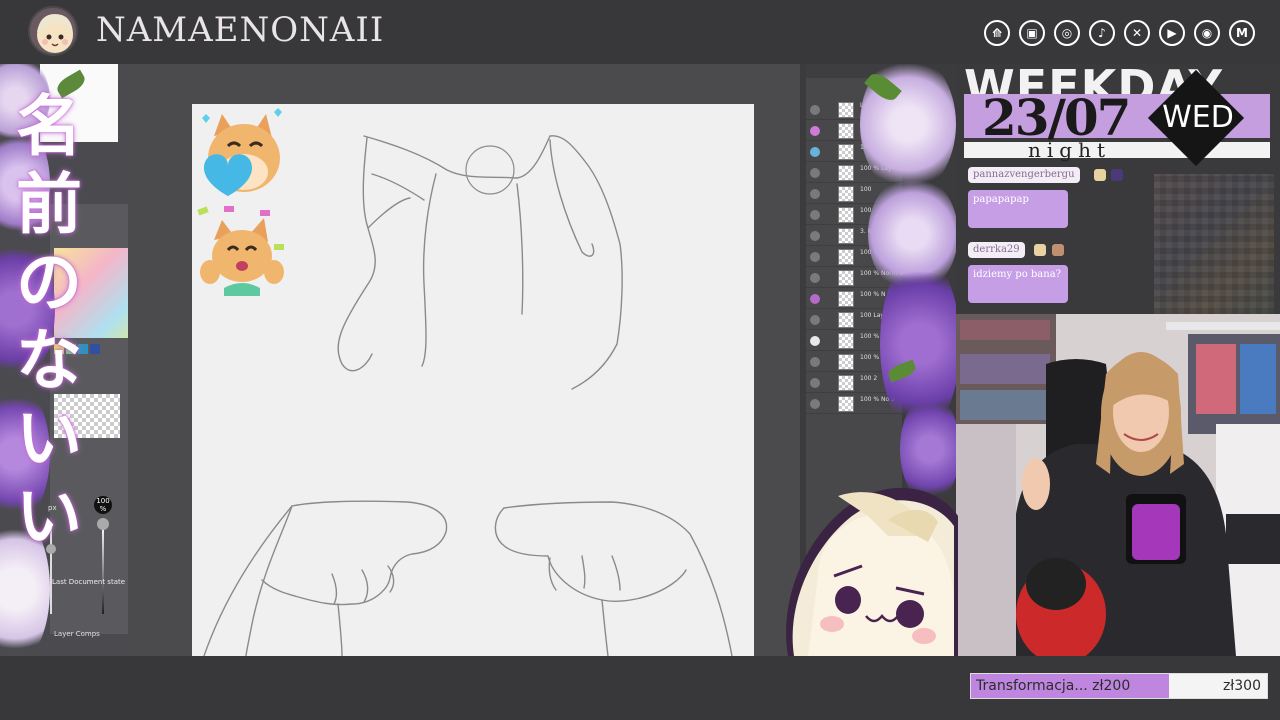 Image resolution: width=1280 pixels, height=720 pixels. What do you see at coordinates (103, 569) in the screenshot?
I see `opacity-slider-track` at bounding box center [103, 569].